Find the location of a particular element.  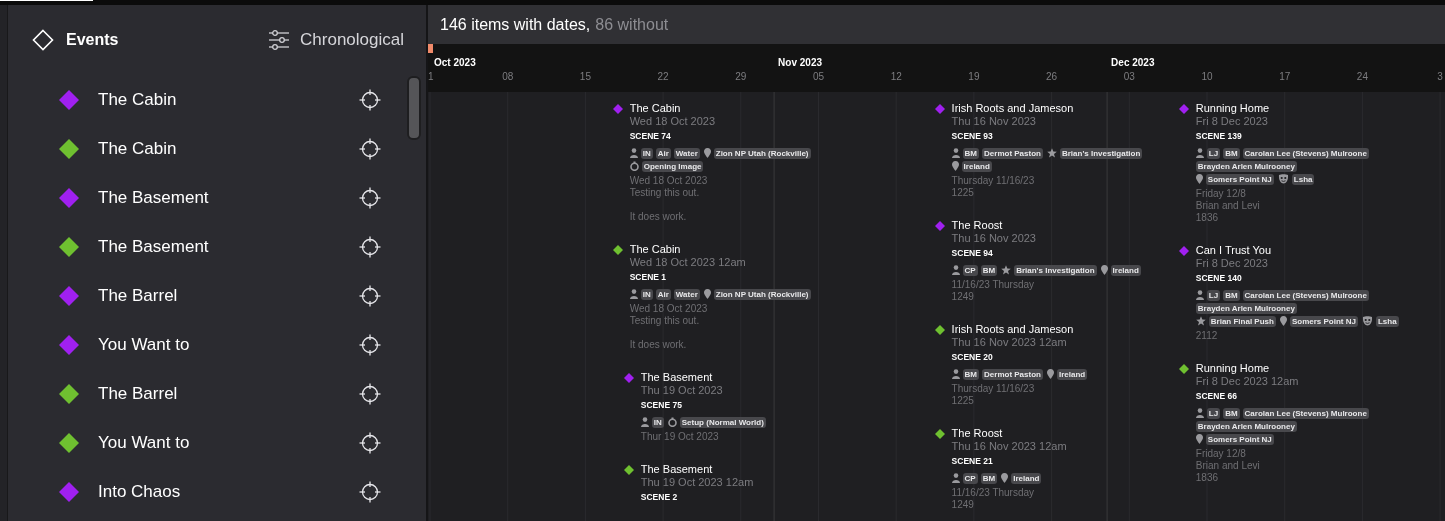

sidebar-title: Events is located at coordinates (92, 40).